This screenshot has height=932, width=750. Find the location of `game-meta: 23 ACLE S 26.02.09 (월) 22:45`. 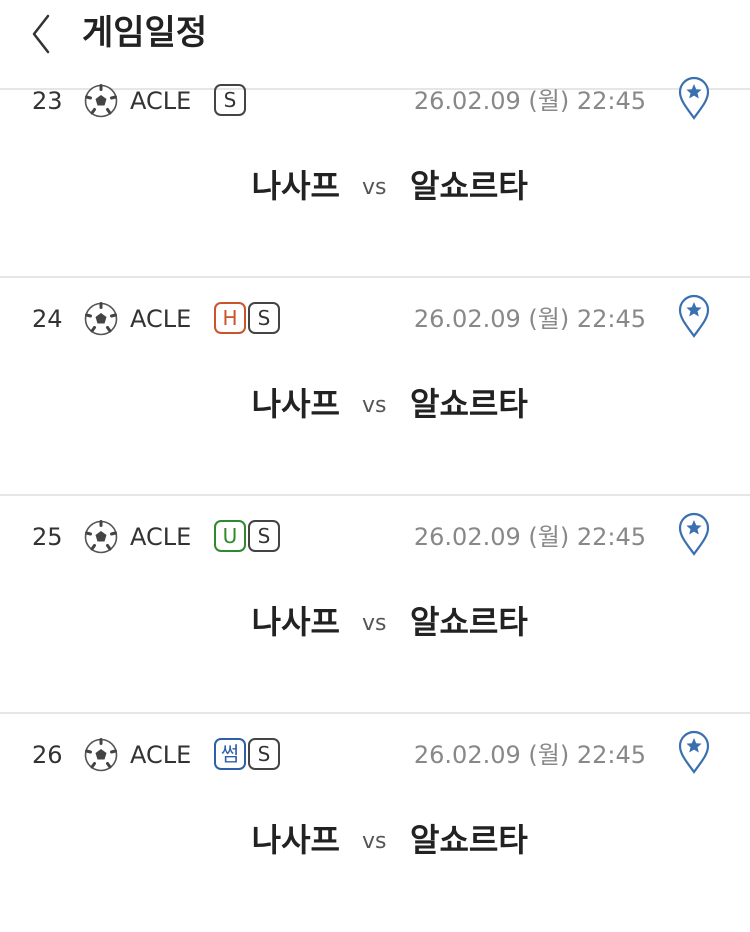

game-meta: 23 ACLE S 26.02.09 (월) 22:45 is located at coordinates (375, 90).